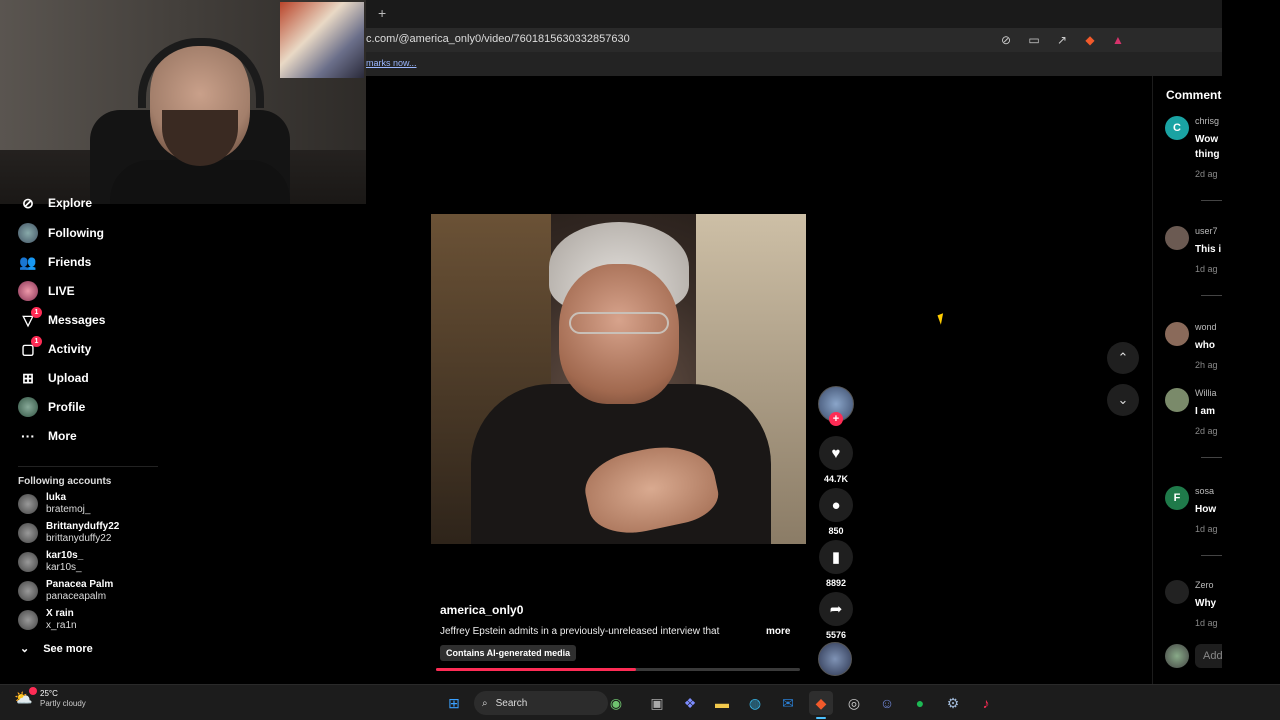 Image resolution: width=1280 pixels, height=720 pixels. What do you see at coordinates (63, 703) in the screenshot?
I see `weather-condition: Partly cloudy` at bounding box center [63, 703].